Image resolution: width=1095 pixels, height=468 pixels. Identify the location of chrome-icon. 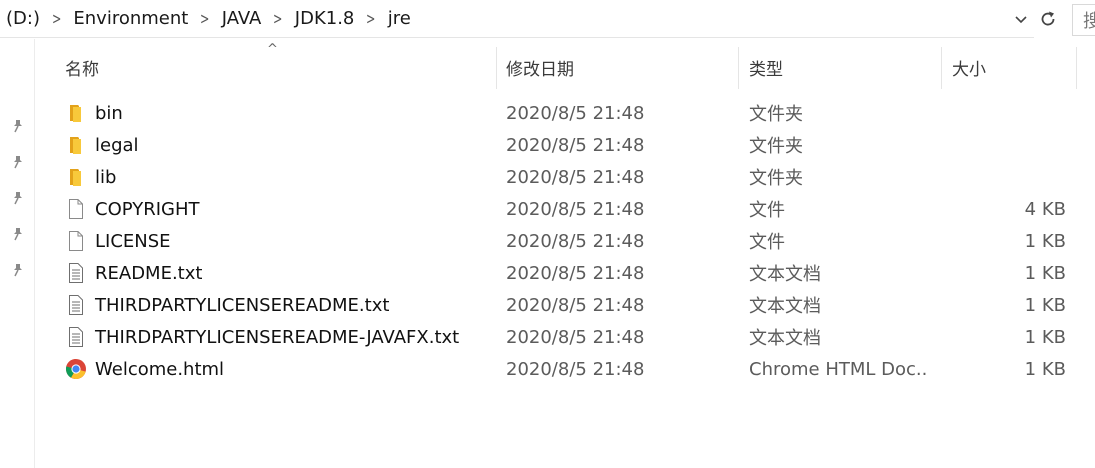
(75, 369).